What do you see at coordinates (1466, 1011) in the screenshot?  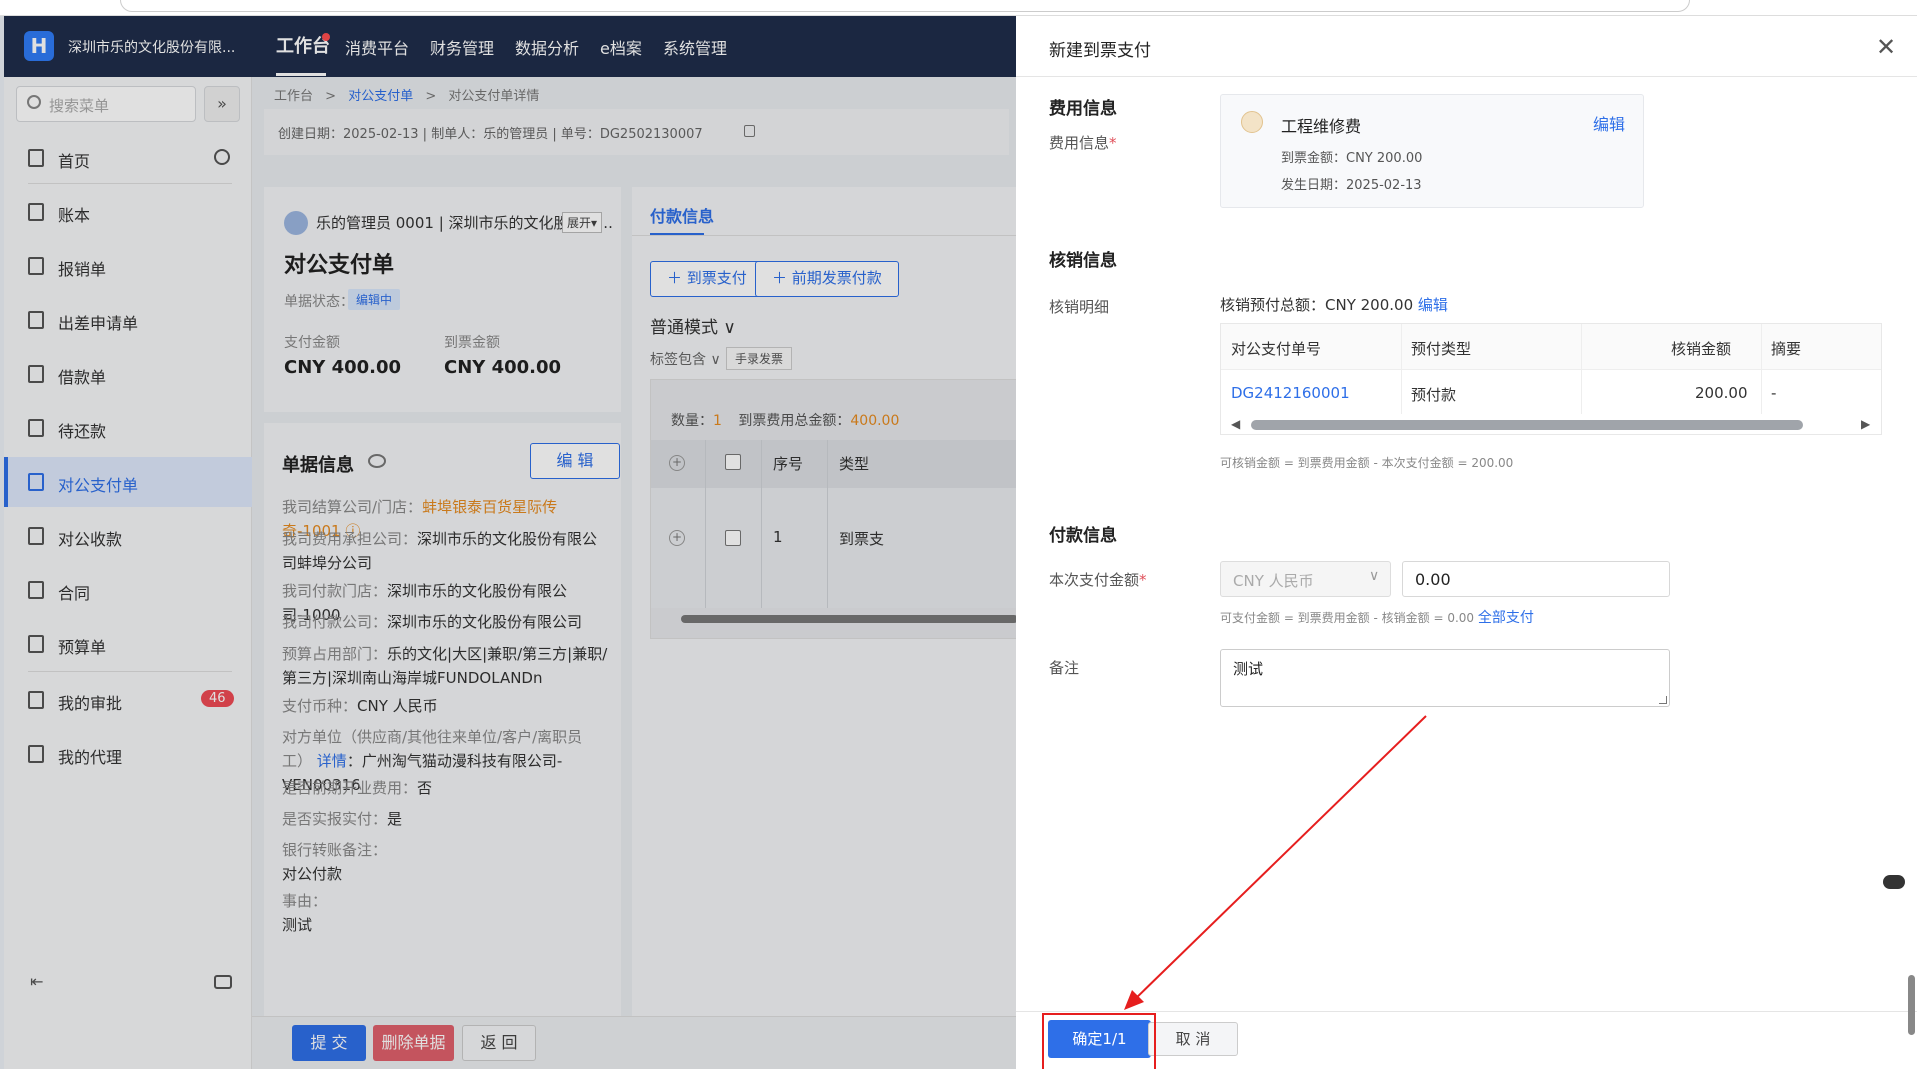 I see `divider` at bounding box center [1466, 1011].